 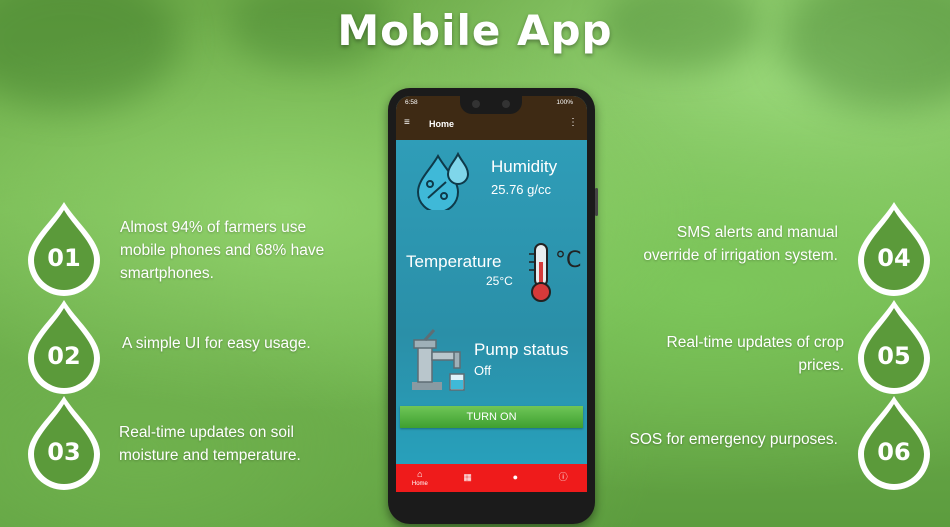 What do you see at coordinates (491, 417) in the screenshot?
I see `turn-on-button: TURN ON` at bounding box center [491, 417].